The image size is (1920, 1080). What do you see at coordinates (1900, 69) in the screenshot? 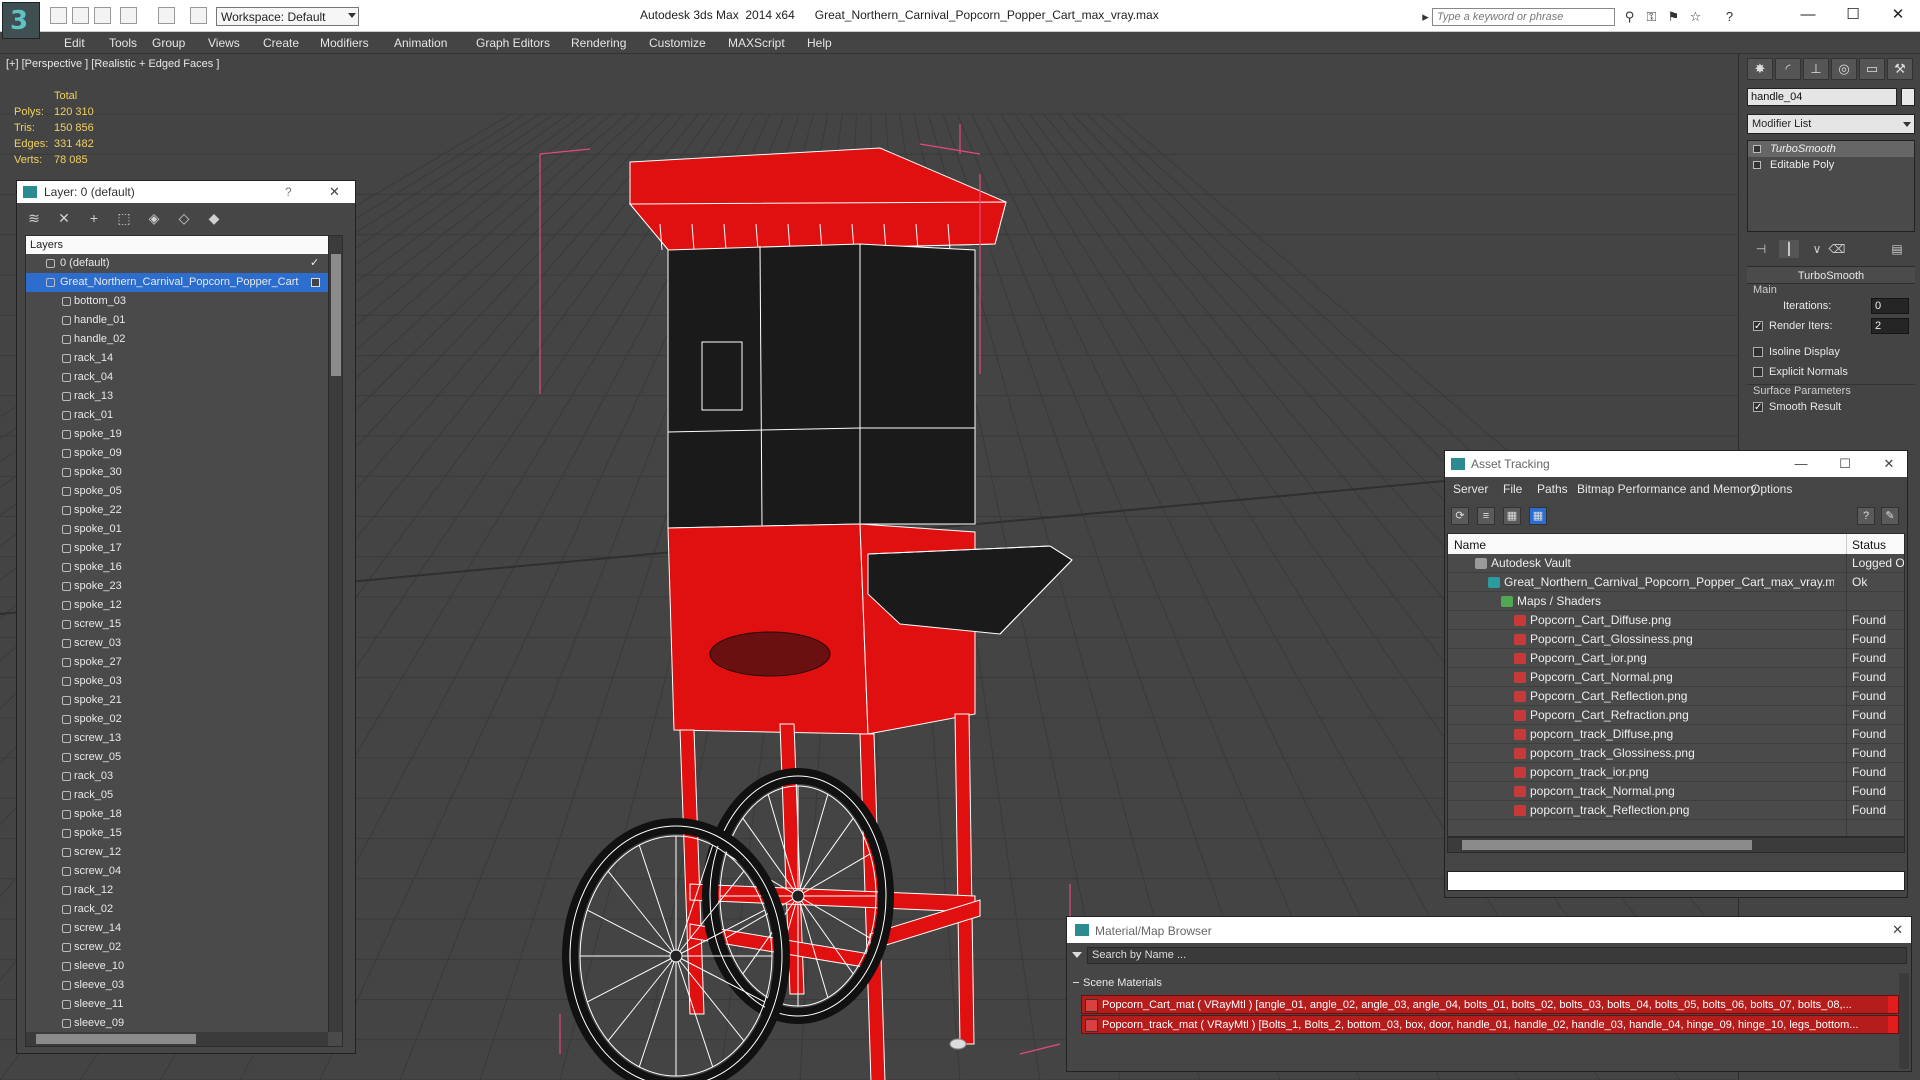
I see `utilities-tab-icon: ⚒` at bounding box center [1900, 69].